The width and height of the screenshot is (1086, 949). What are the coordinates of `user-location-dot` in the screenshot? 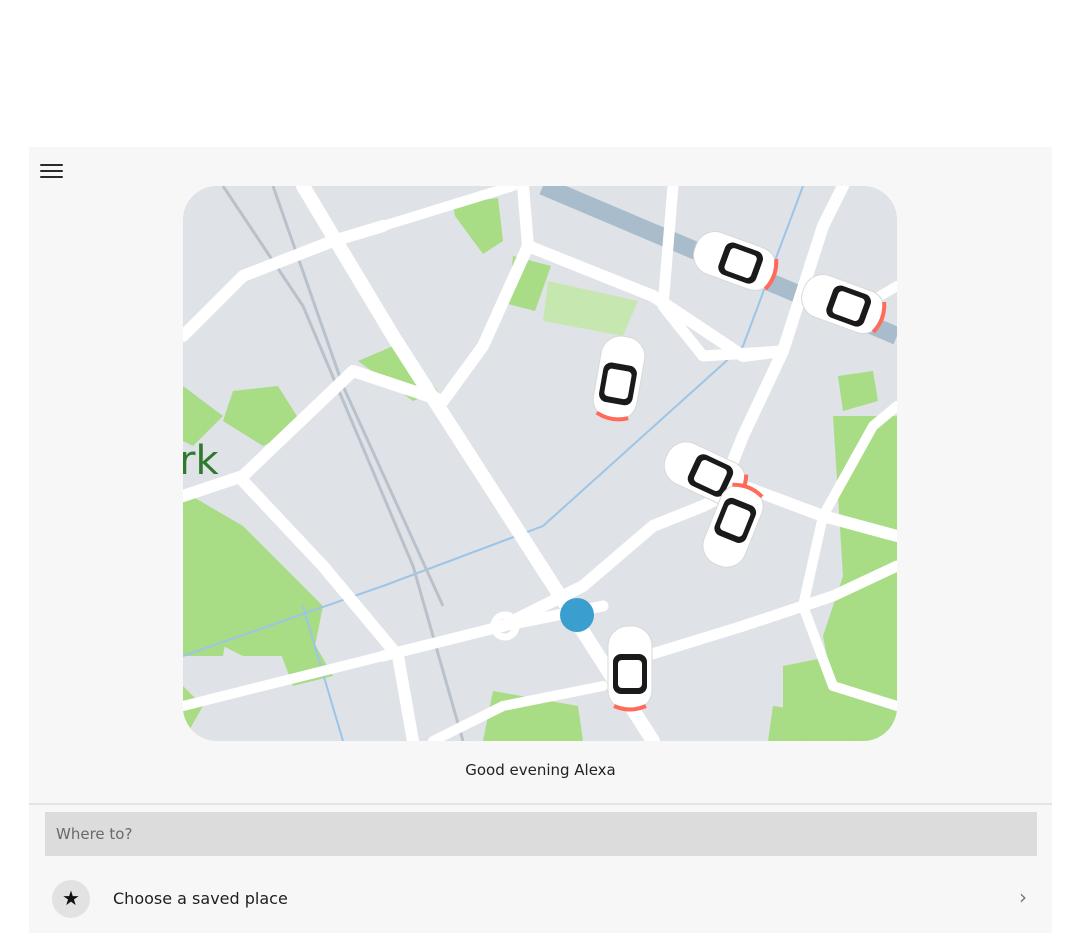 It's located at (577, 615).